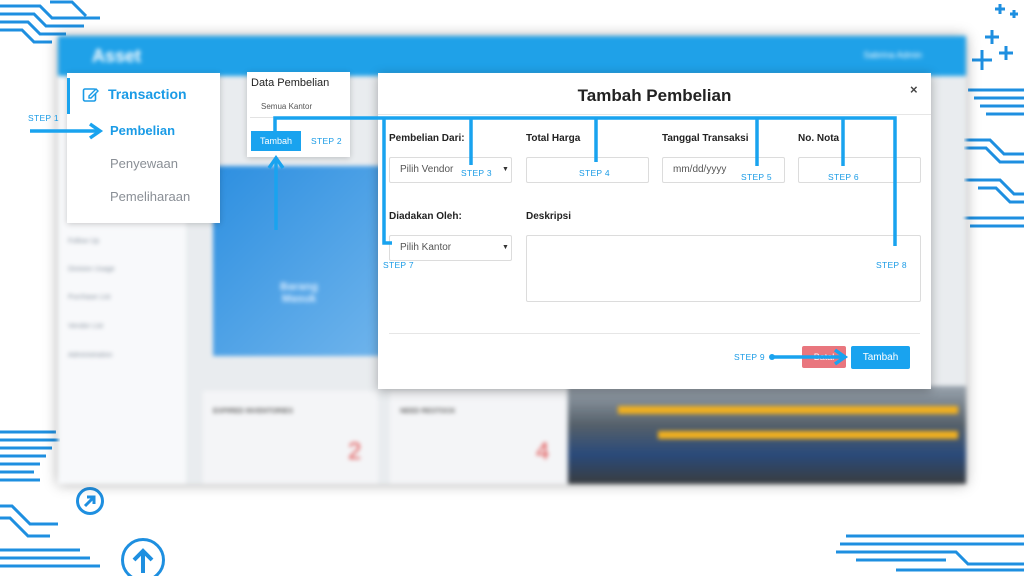 The image size is (1024, 576). I want to click on step-4-label: STEP 4, so click(594, 173).